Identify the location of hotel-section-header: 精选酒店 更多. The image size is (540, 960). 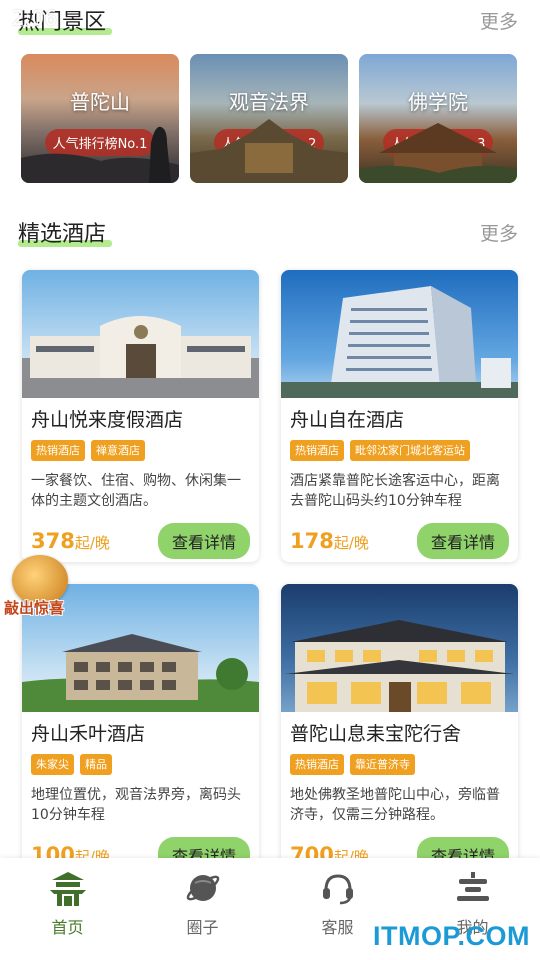
(268, 232).